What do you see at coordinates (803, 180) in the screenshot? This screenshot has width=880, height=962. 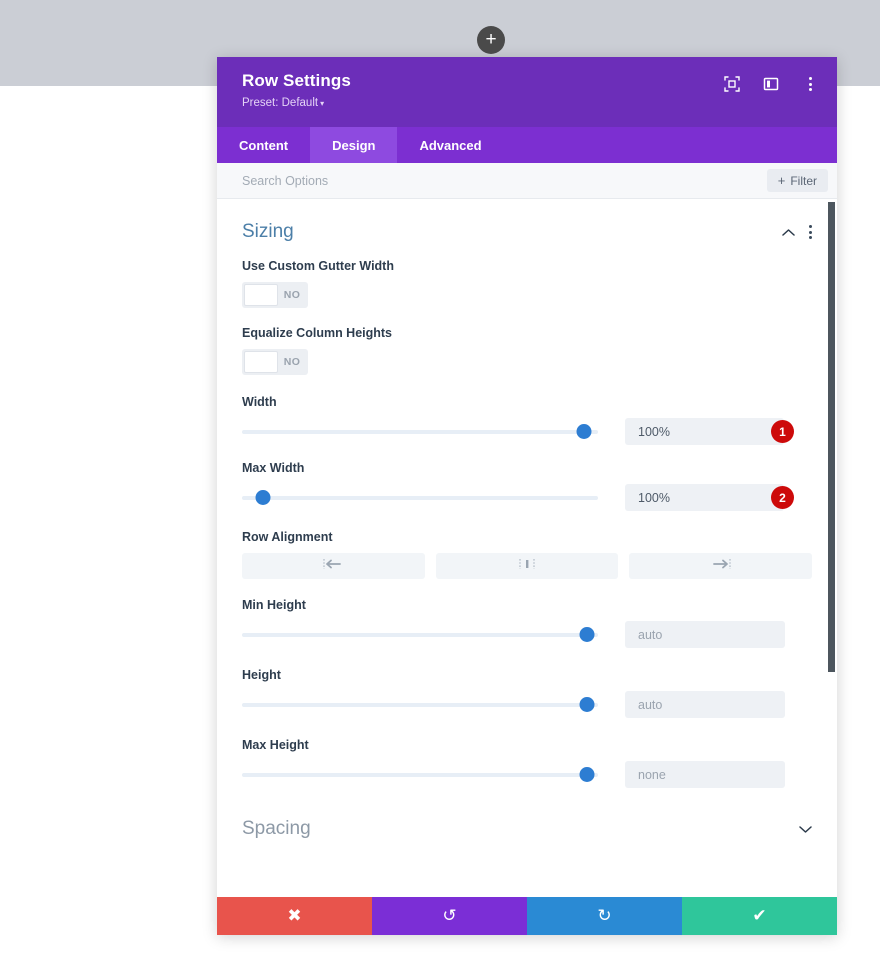 I see `filter-label: Filter` at bounding box center [803, 180].